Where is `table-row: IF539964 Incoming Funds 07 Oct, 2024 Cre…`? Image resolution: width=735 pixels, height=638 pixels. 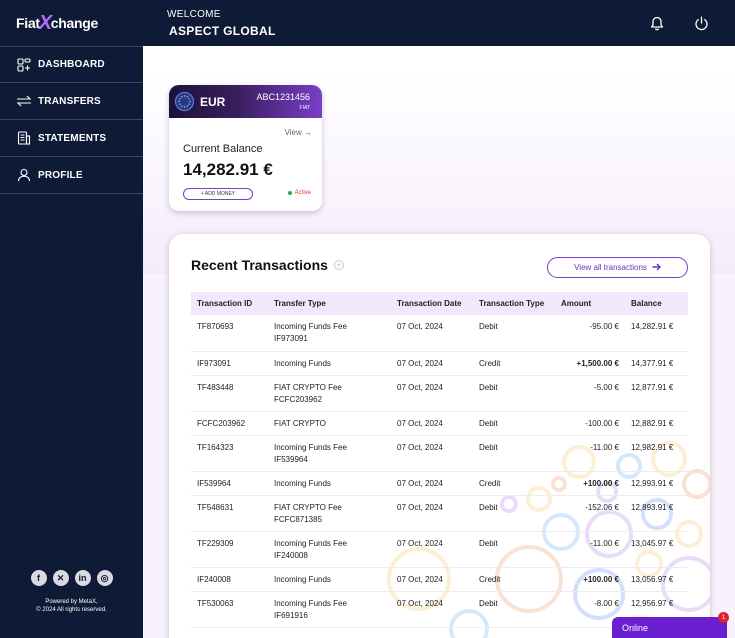
table-row: IF539964 Incoming Funds 07 Oct, 2024 Cre… is located at coordinates (439, 483).